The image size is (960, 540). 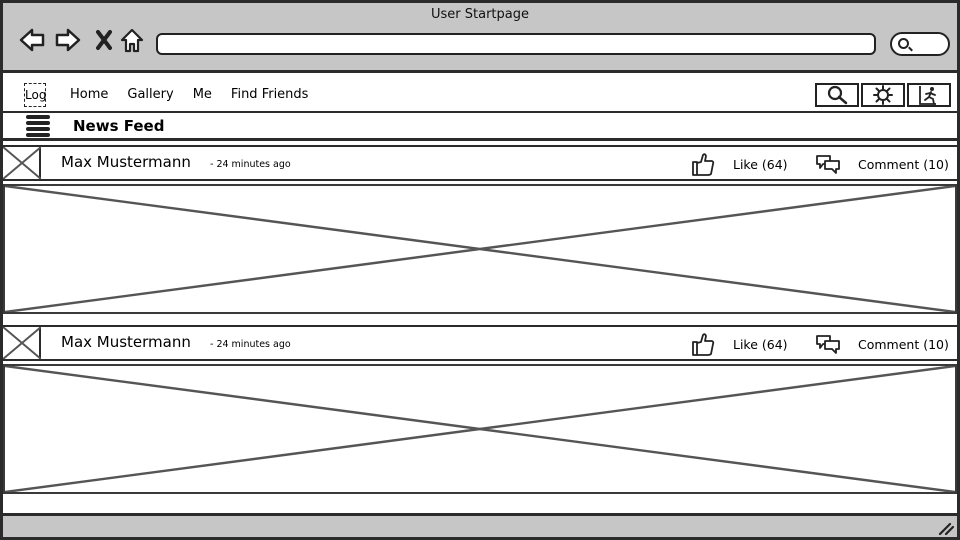 What do you see at coordinates (132, 40) in the screenshot?
I see `home-icon` at bounding box center [132, 40].